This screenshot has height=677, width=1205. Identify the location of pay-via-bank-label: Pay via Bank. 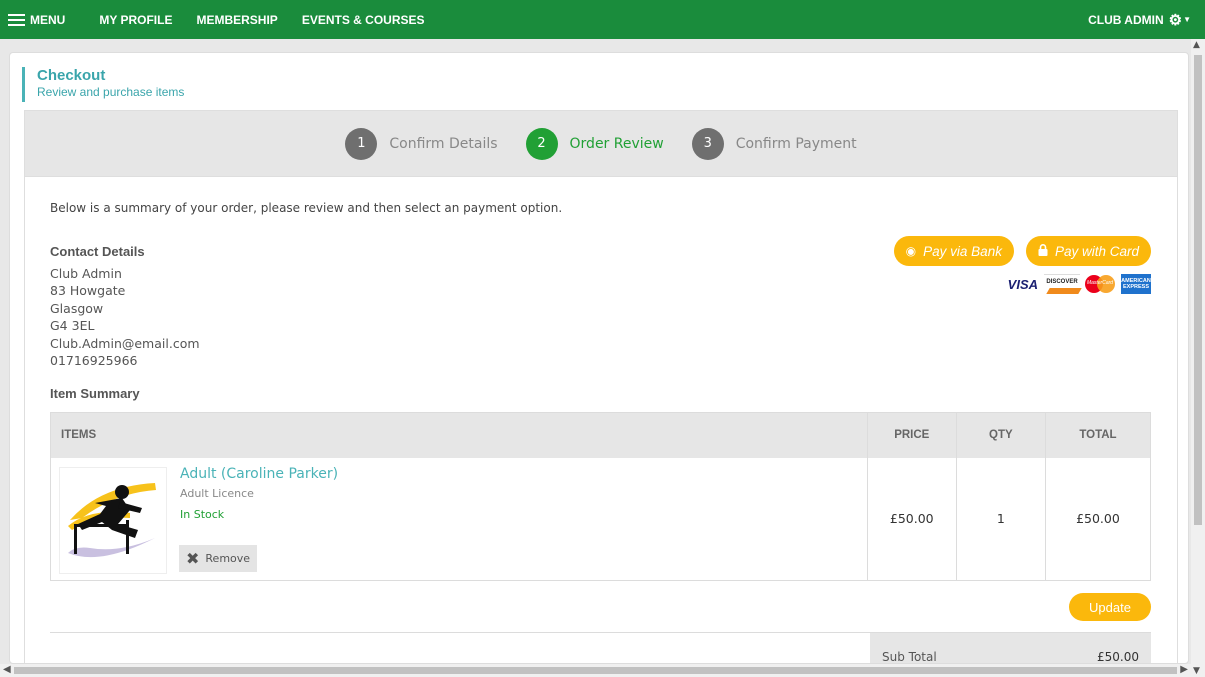
(962, 251).